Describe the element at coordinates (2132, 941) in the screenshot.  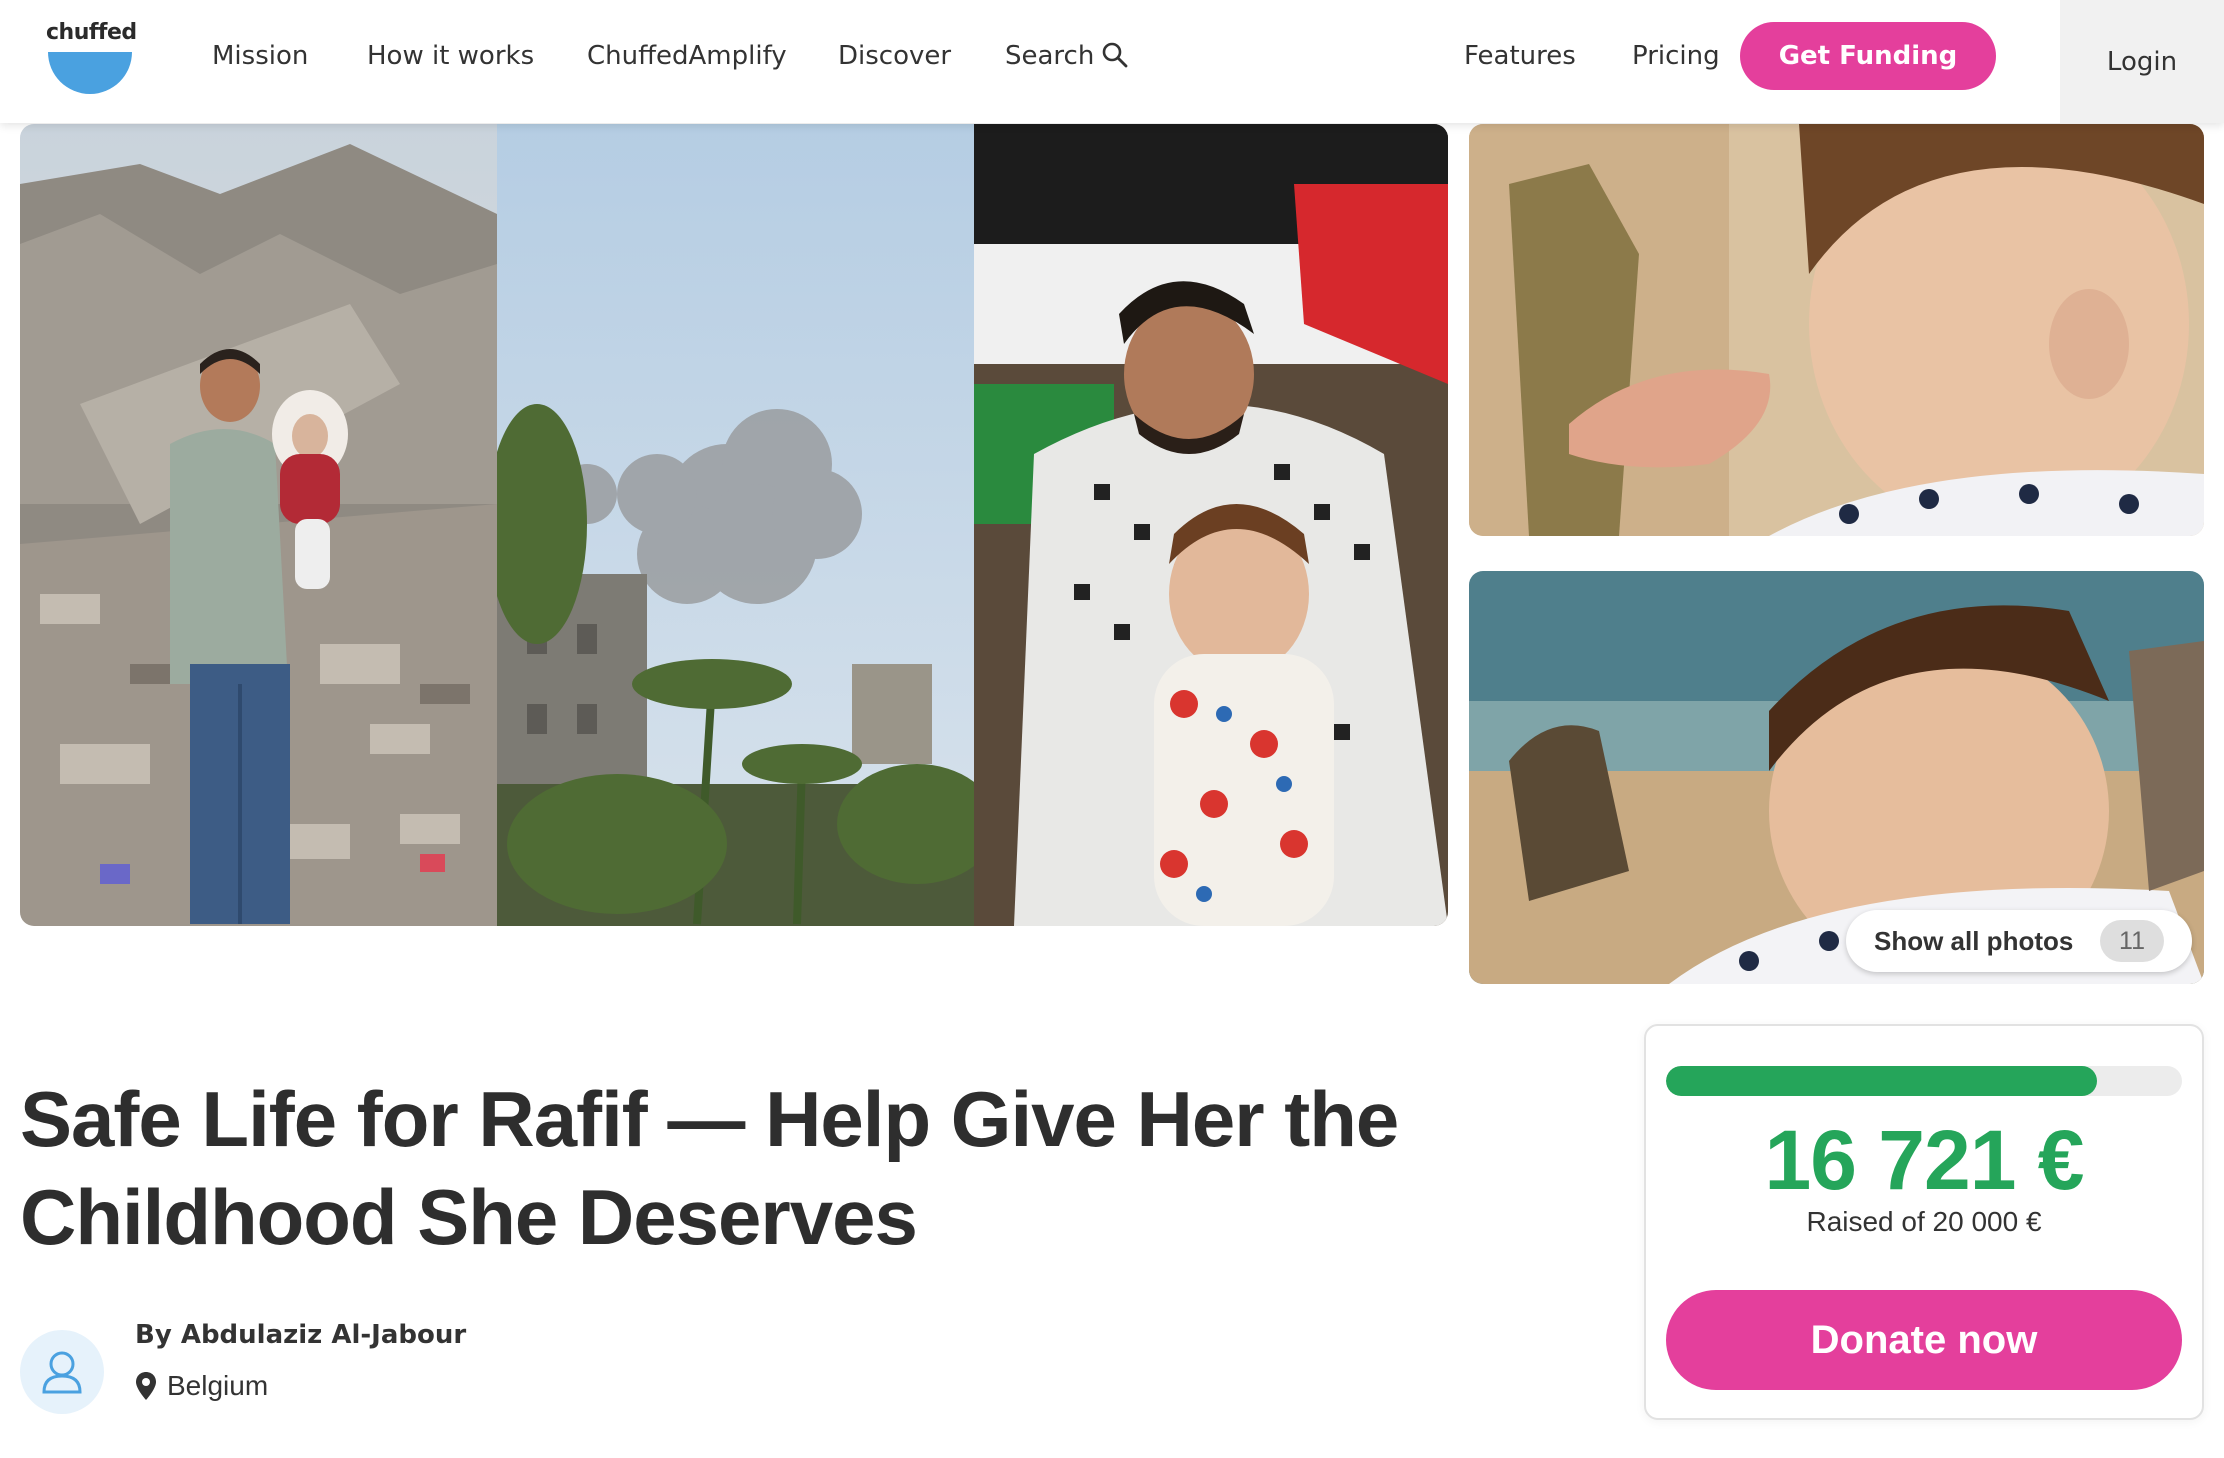
I see `photo-count-badge: 11` at that location.